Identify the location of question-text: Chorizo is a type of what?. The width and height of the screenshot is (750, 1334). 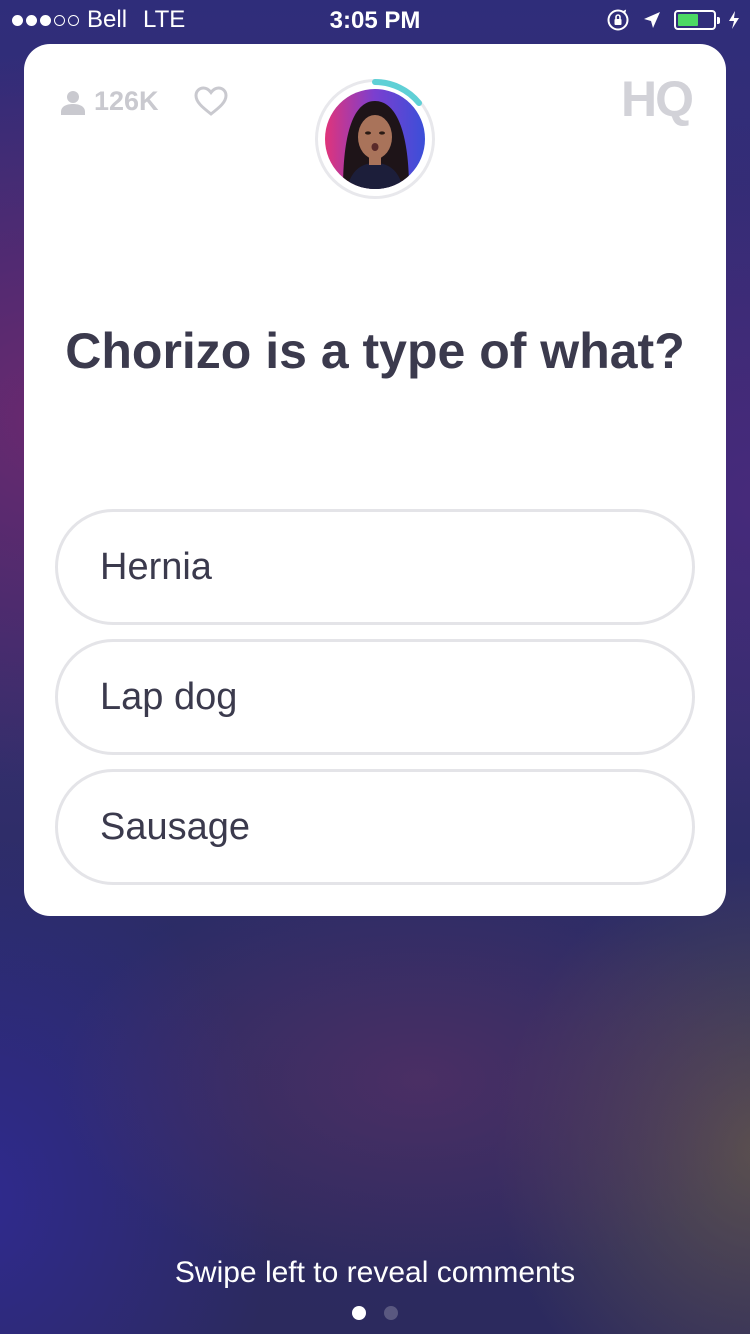
(375, 351).